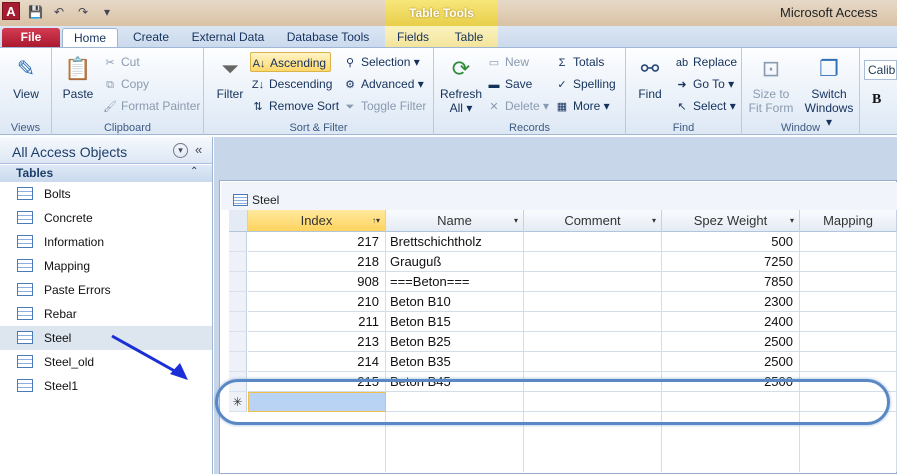  What do you see at coordinates (106, 266) in the screenshot?
I see `nav-item-mapping: Mapping` at bounding box center [106, 266].